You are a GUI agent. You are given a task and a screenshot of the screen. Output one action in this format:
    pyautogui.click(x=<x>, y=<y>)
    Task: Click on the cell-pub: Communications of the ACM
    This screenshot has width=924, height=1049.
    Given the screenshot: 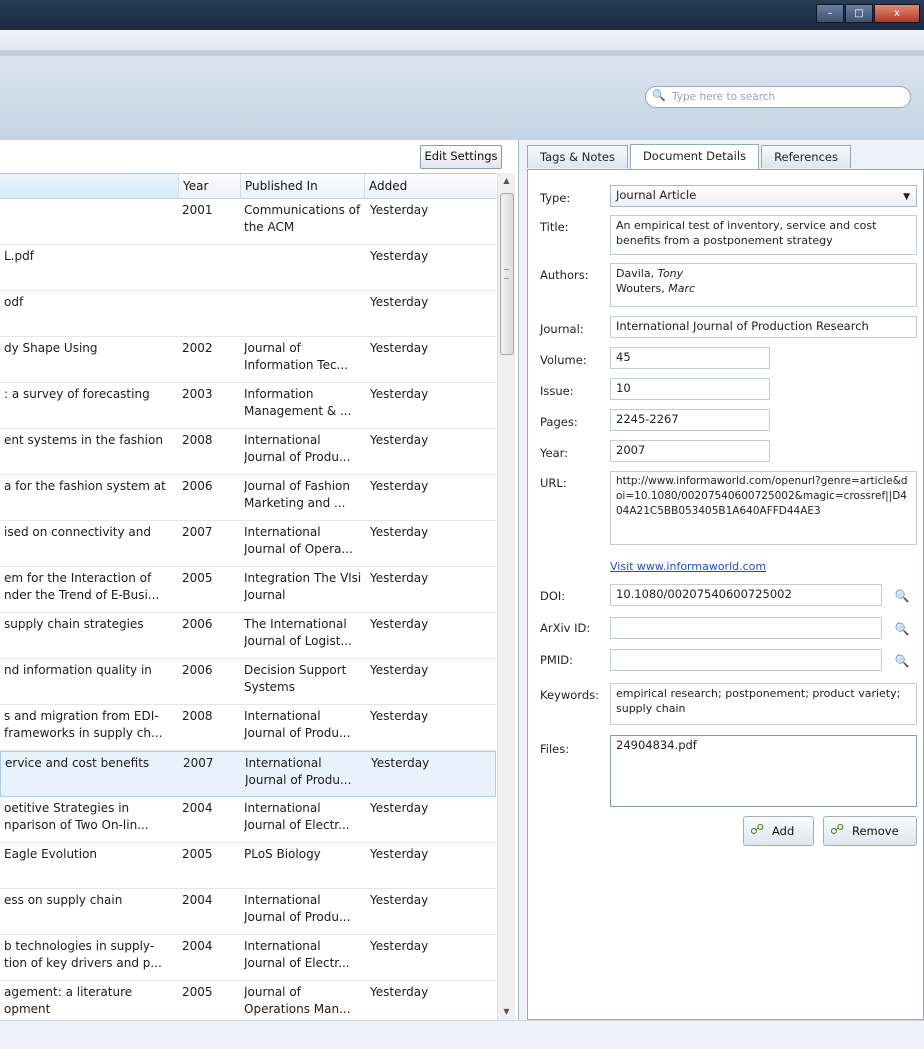 What is the action you would take?
    pyautogui.click(x=302, y=218)
    